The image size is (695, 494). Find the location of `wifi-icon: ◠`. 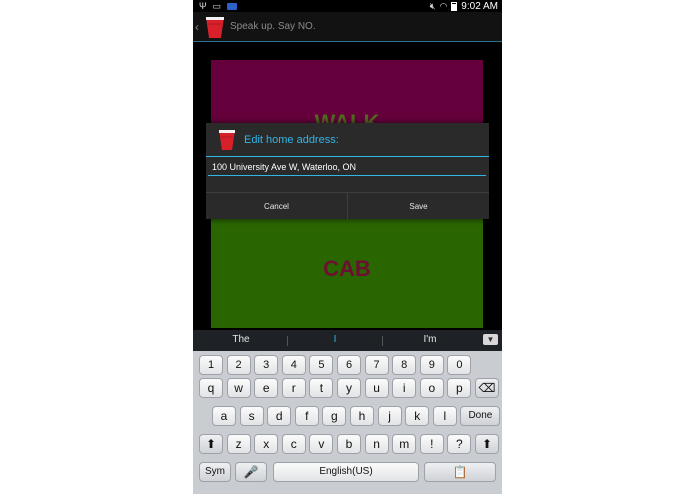

wifi-icon: ◠ is located at coordinates (443, 6).